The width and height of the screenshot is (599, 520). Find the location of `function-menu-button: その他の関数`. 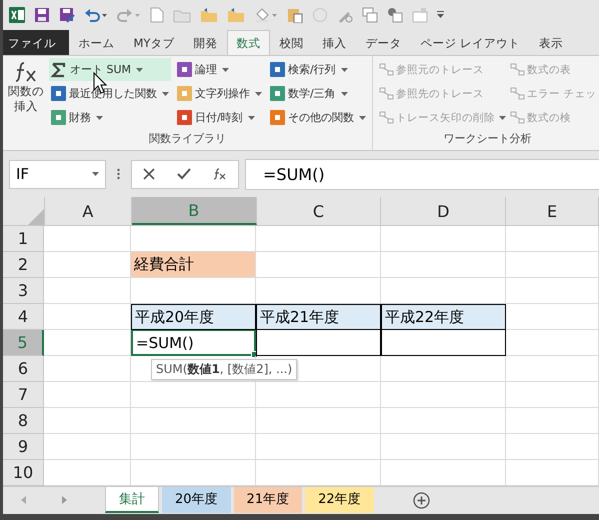

function-menu-button: その他の関数 is located at coordinates (318, 117).